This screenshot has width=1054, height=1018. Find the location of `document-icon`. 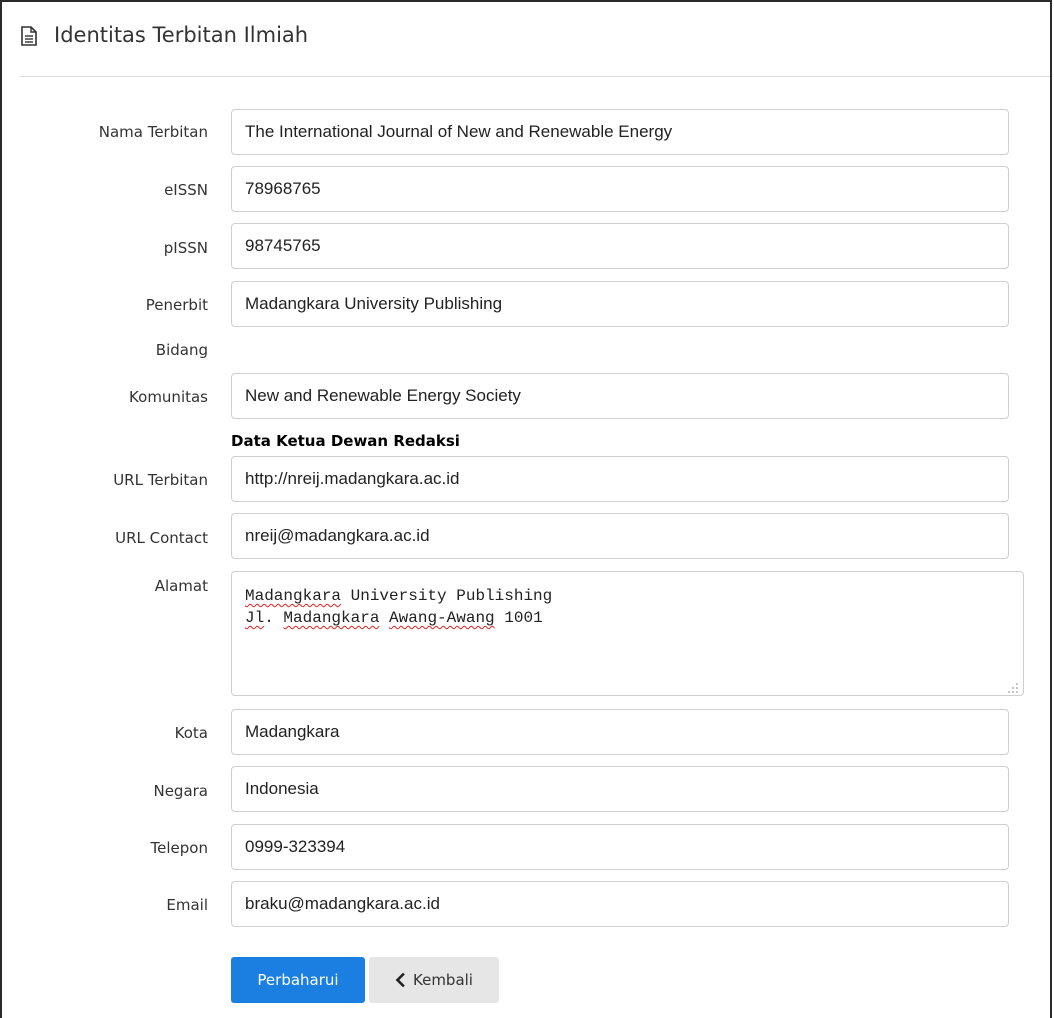

document-icon is located at coordinates (29, 36).